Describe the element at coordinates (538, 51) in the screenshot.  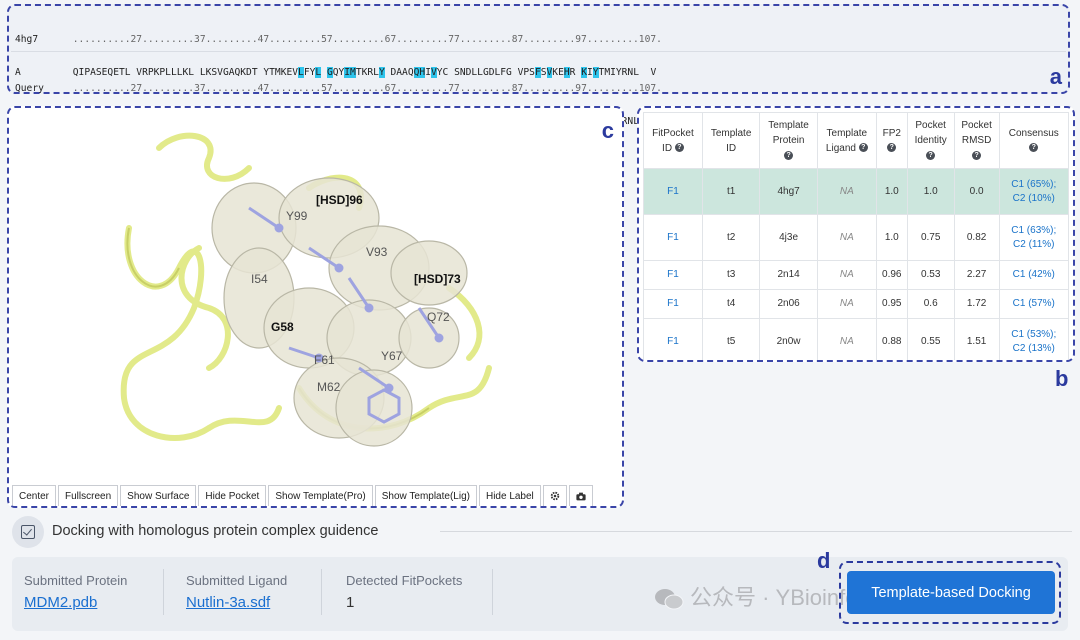
I see `alignment-divider` at that location.